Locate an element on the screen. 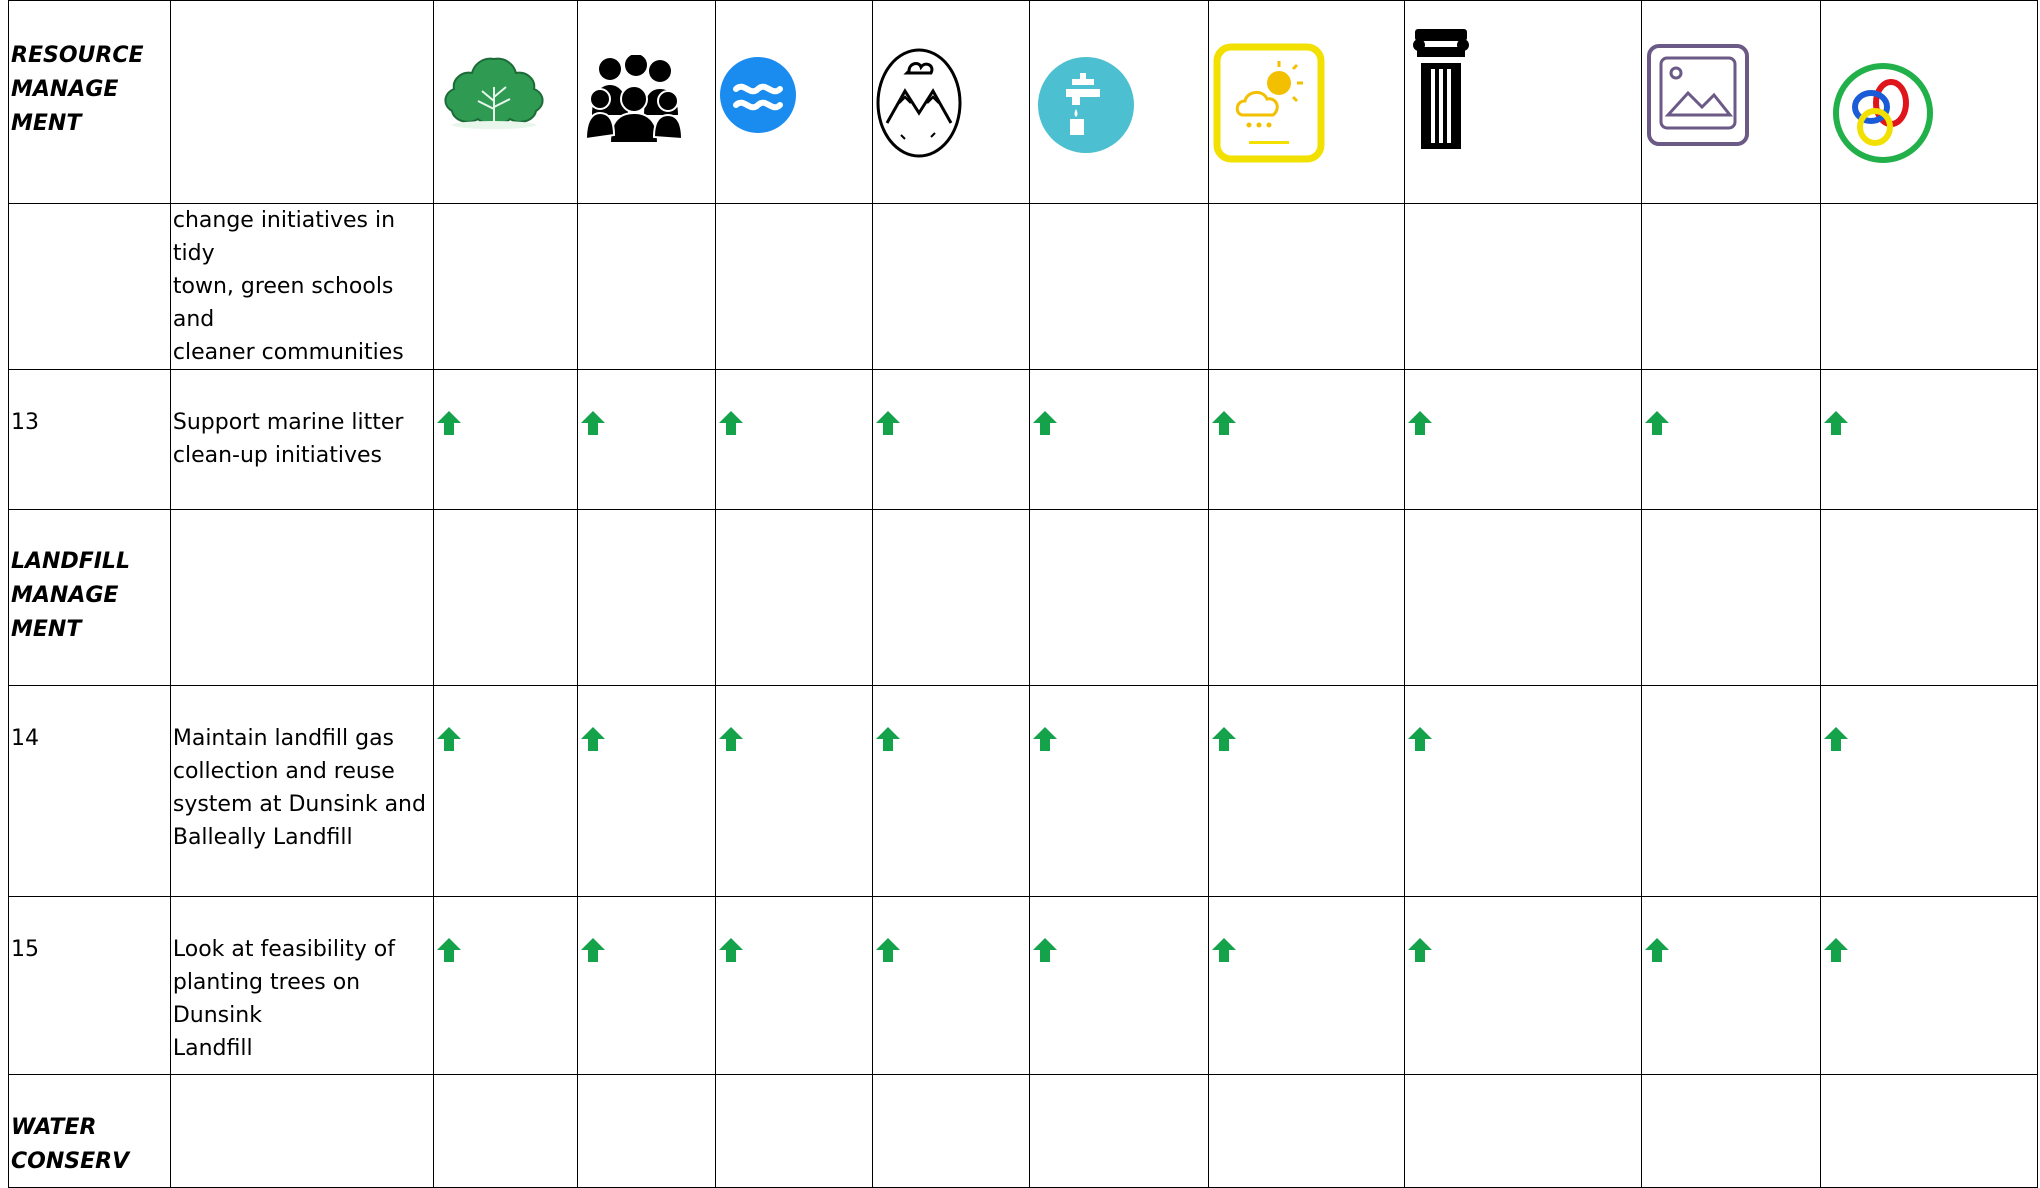 Image resolution: width=2040 pixels, height=1188 pixels. climate-weather-icon is located at coordinates (1269, 103).